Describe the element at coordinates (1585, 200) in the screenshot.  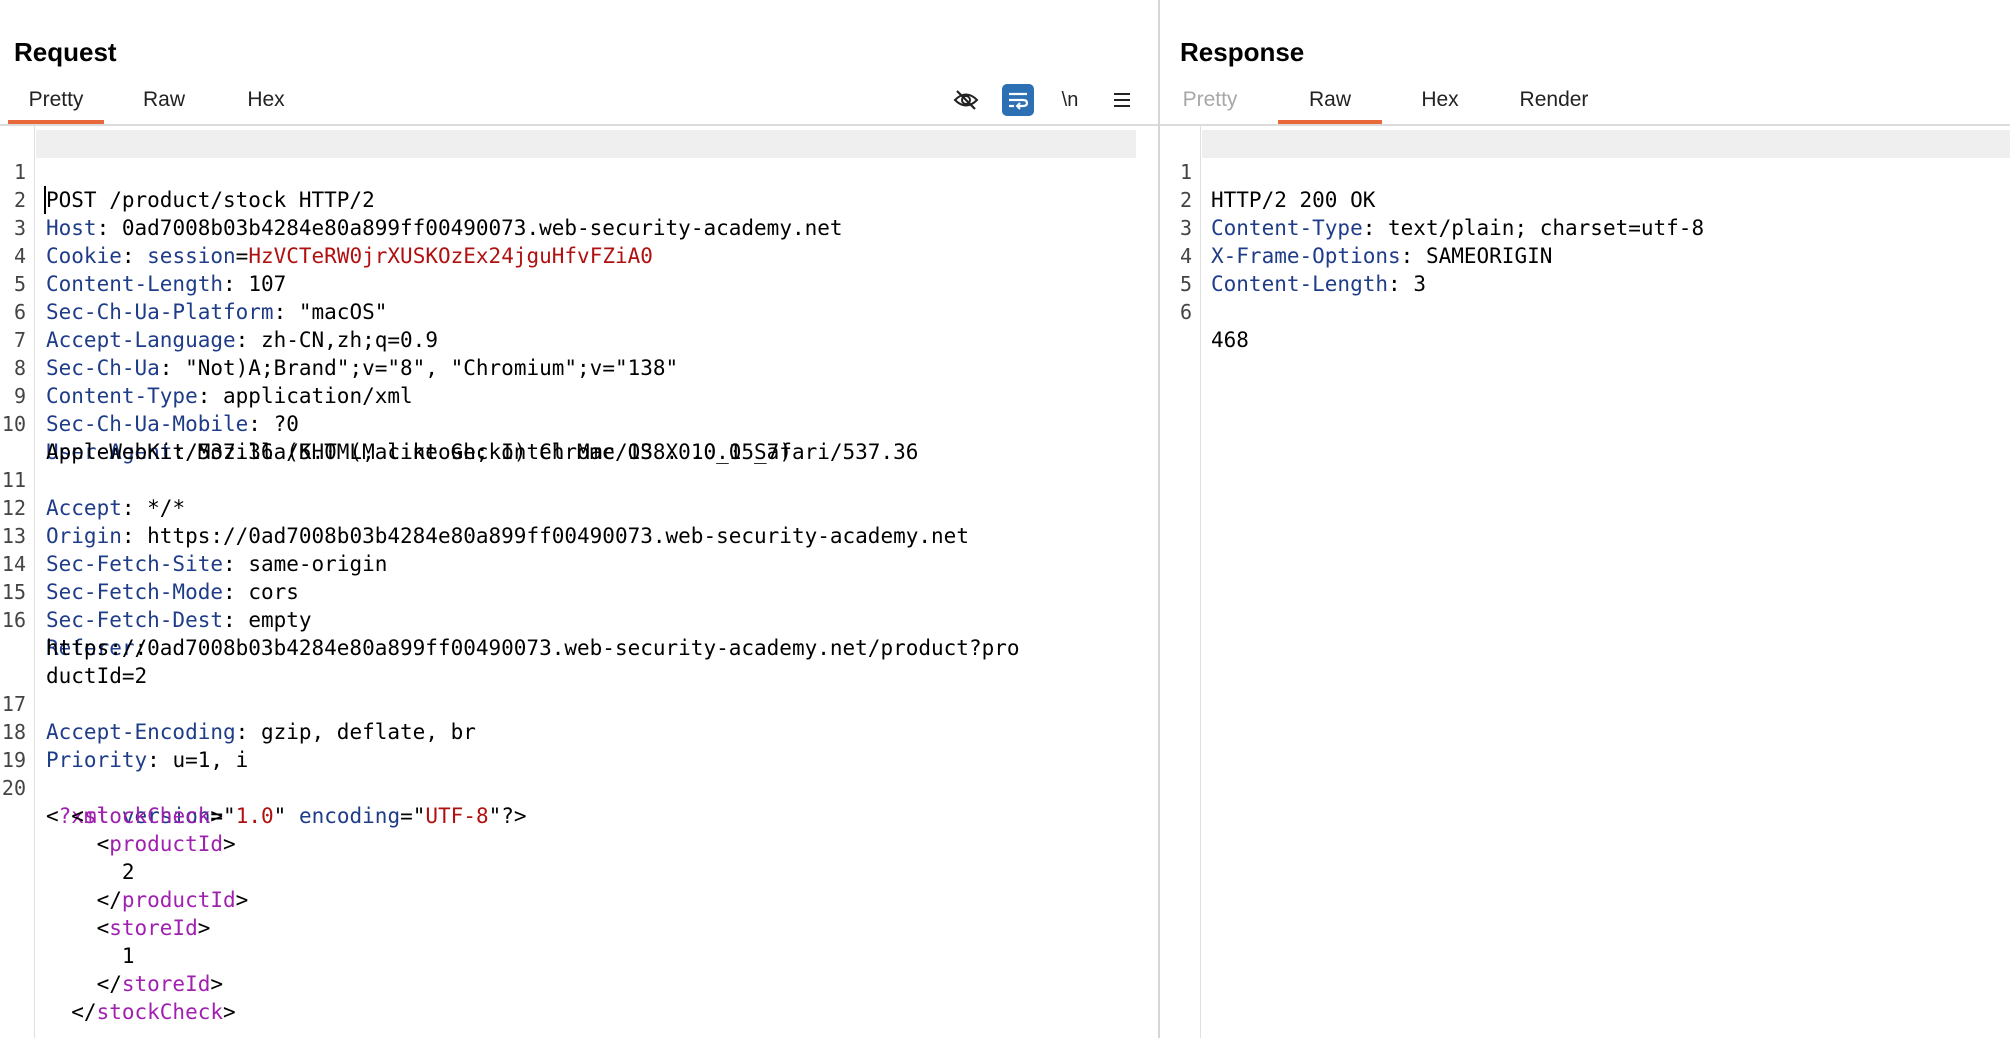
I see `header-line: 3 X-Frame-Options: SAMEORIGIN` at that location.